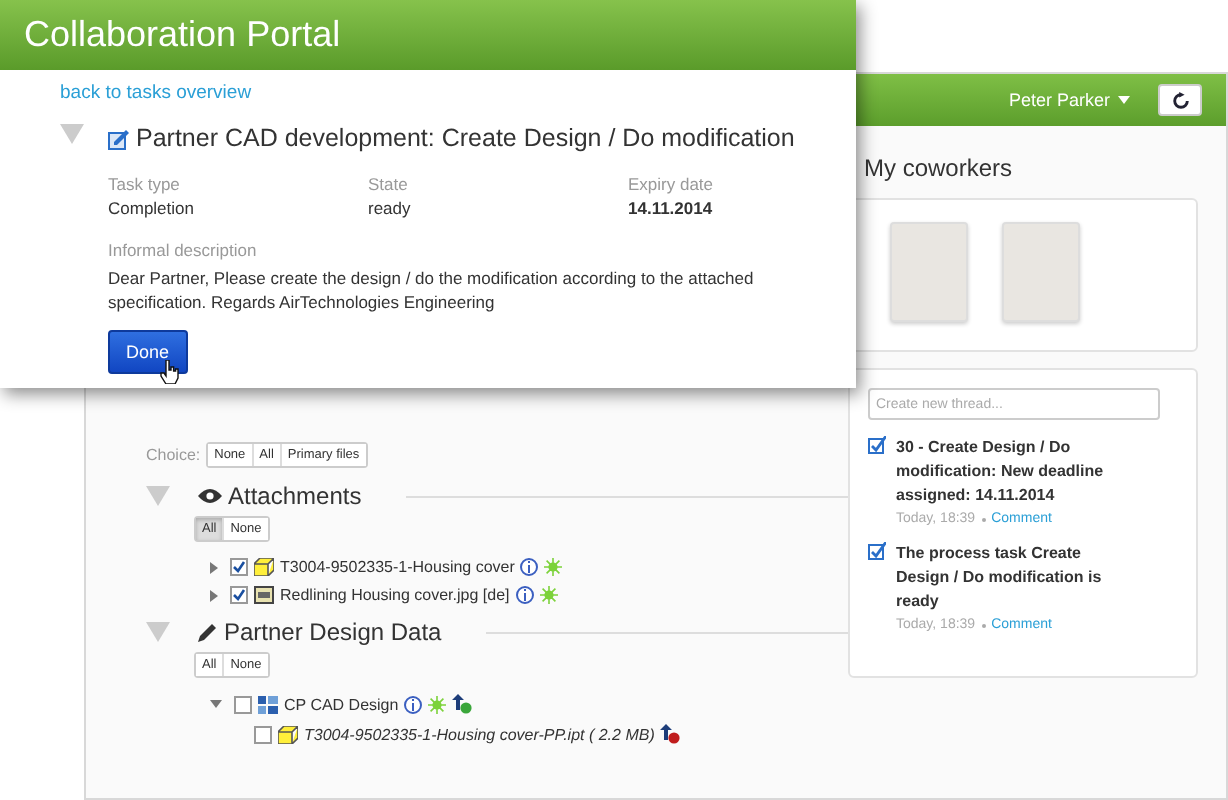 This screenshot has height=800, width=1228. I want to click on field-label: Informal description, so click(183, 250).